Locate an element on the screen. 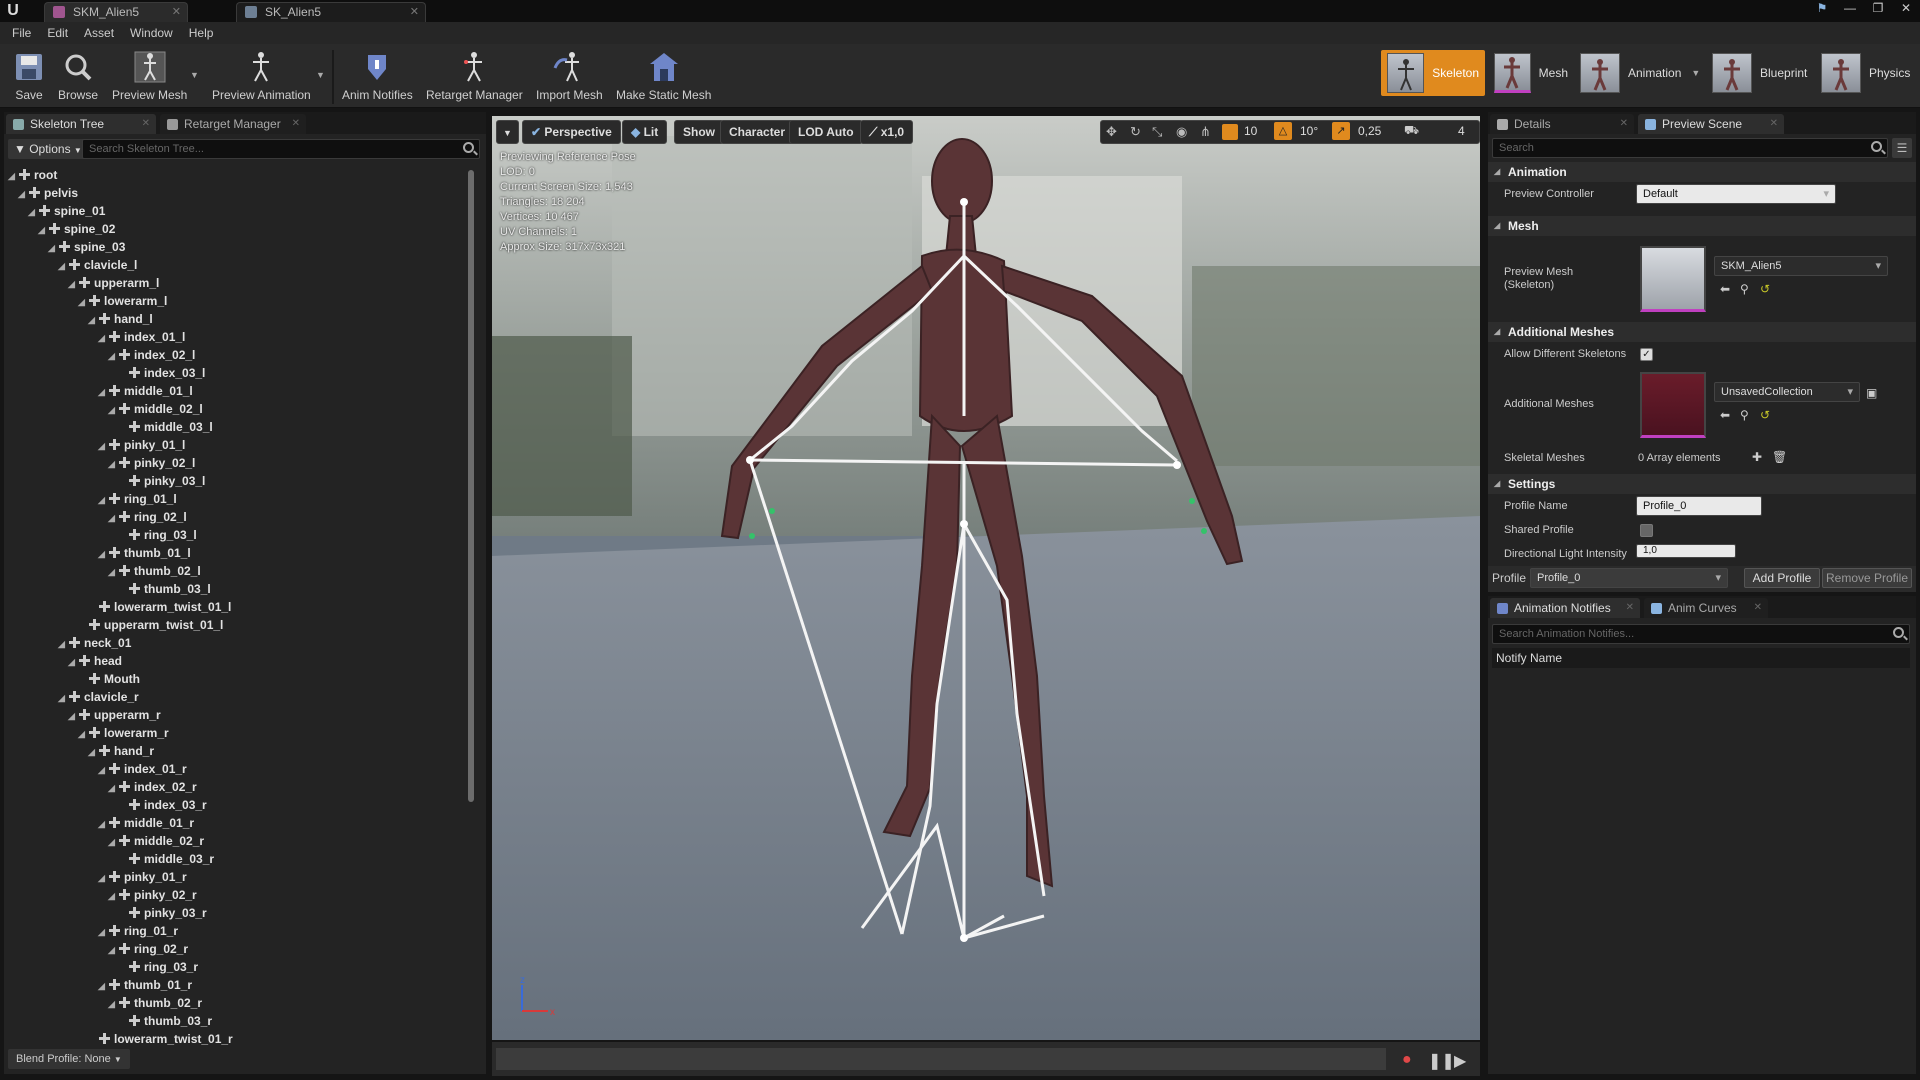  tab-animation-notifies: Animation Notifies ✕ is located at coordinates (1565, 608).